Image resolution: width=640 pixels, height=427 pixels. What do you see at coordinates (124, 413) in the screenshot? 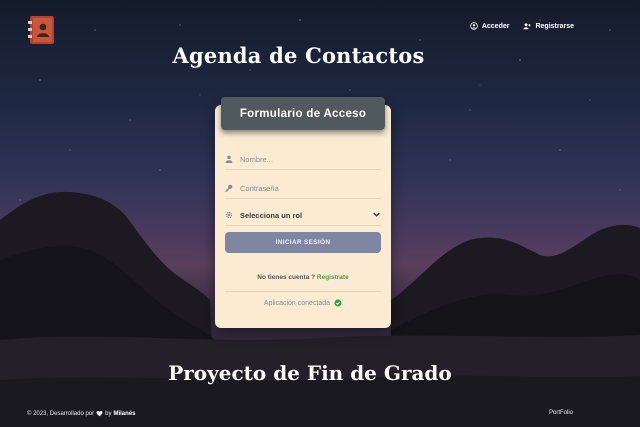
I see `author-name: Milanés` at bounding box center [124, 413].